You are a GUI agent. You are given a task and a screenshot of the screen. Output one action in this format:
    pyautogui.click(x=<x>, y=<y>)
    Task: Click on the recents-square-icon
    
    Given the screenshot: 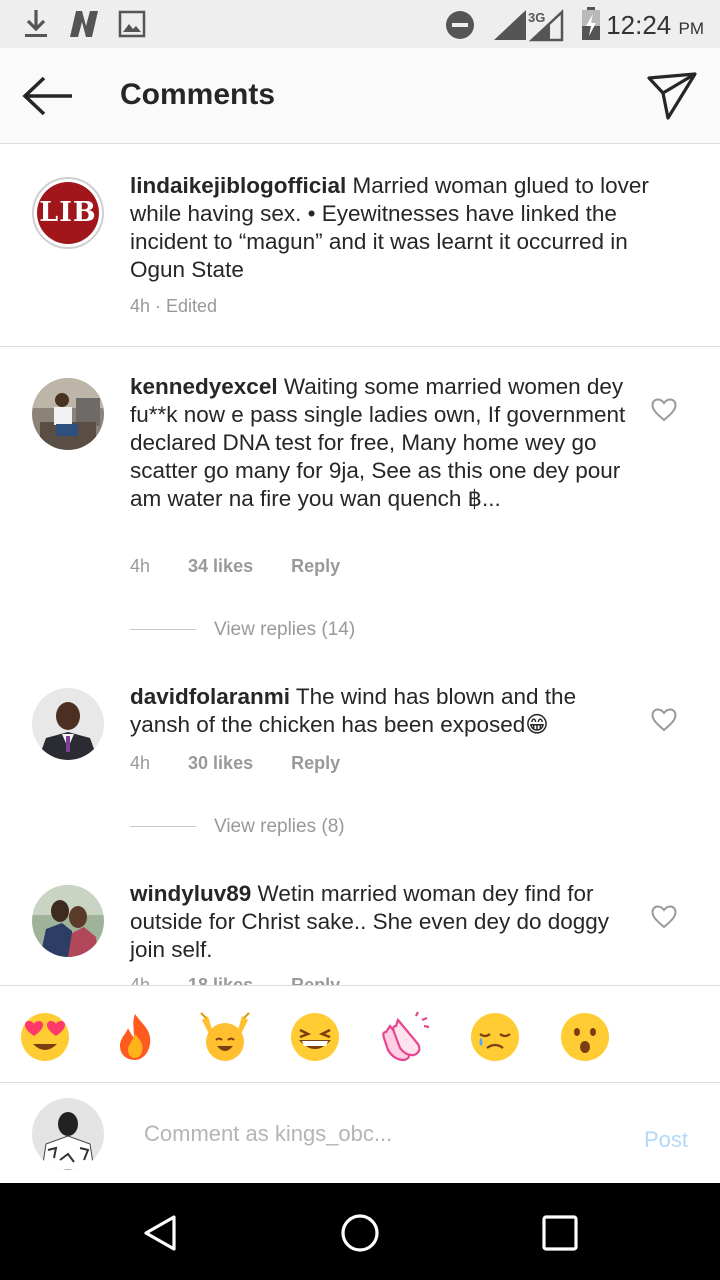 What is the action you would take?
    pyautogui.click(x=560, y=1233)
    